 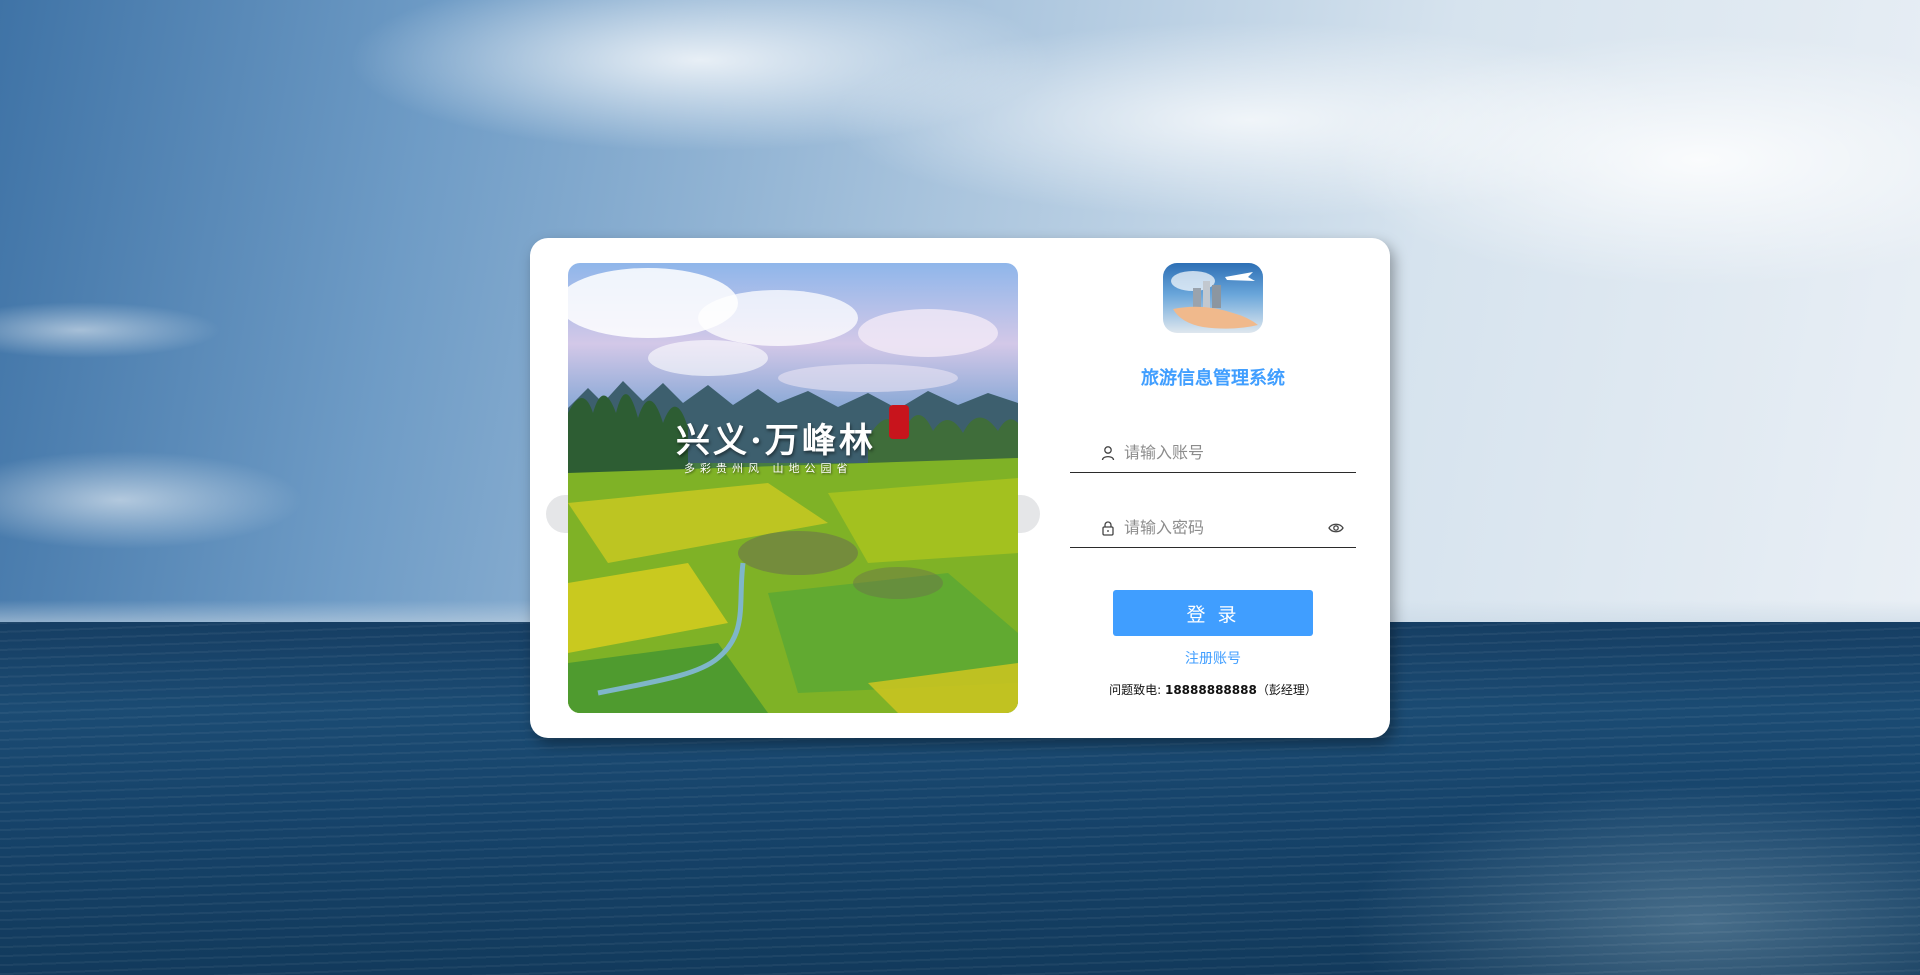 I want to click on username-field, so click(x=1213, y=453).